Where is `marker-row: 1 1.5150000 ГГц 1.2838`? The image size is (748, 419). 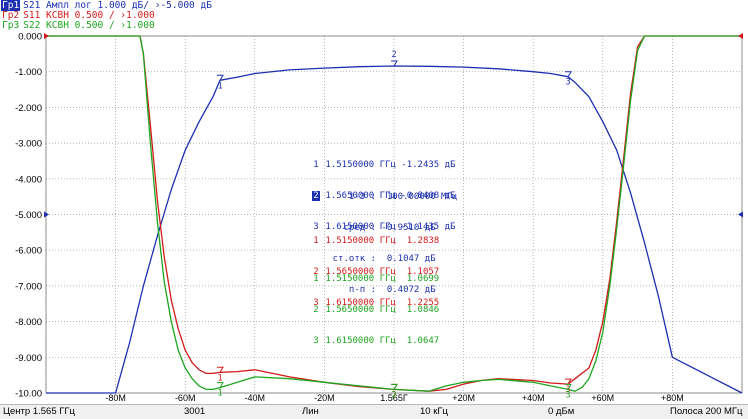 marker-row: 1 1.5150000 ГГц 1.2838 is located at coordinates (375, 241).